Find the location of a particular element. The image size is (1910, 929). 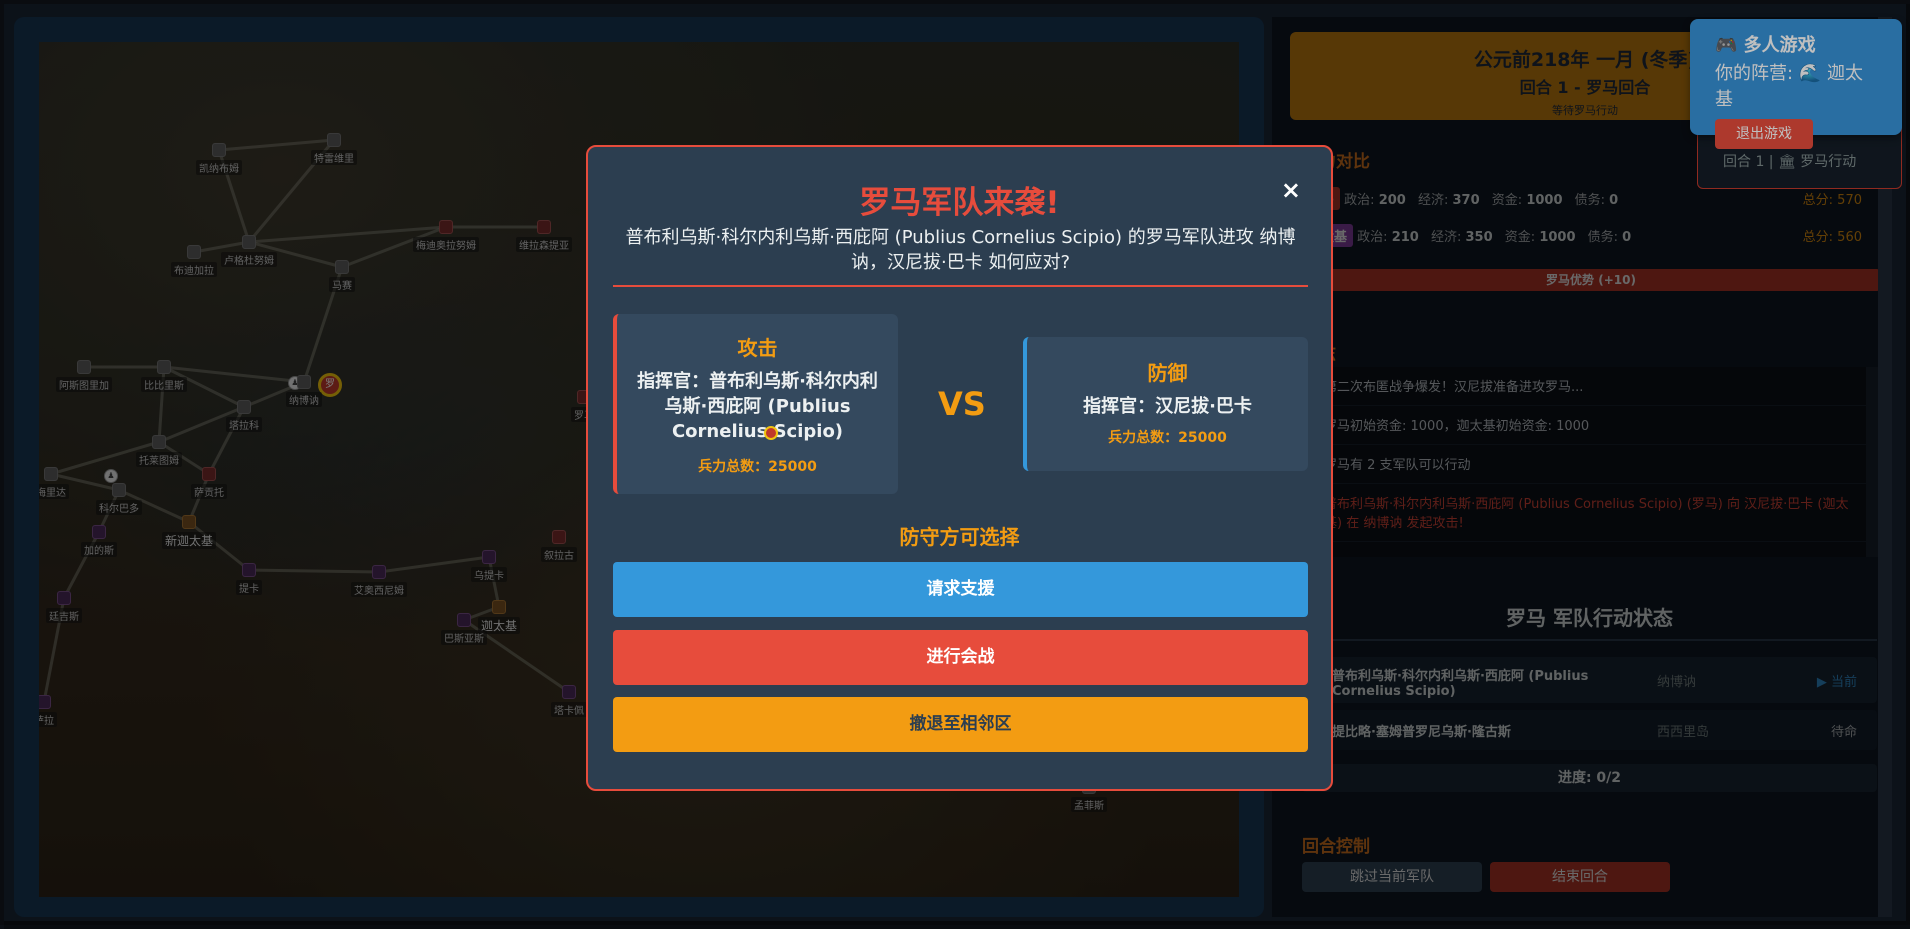

attacker-heading: 攻击 is located at coordinates (757, 348).